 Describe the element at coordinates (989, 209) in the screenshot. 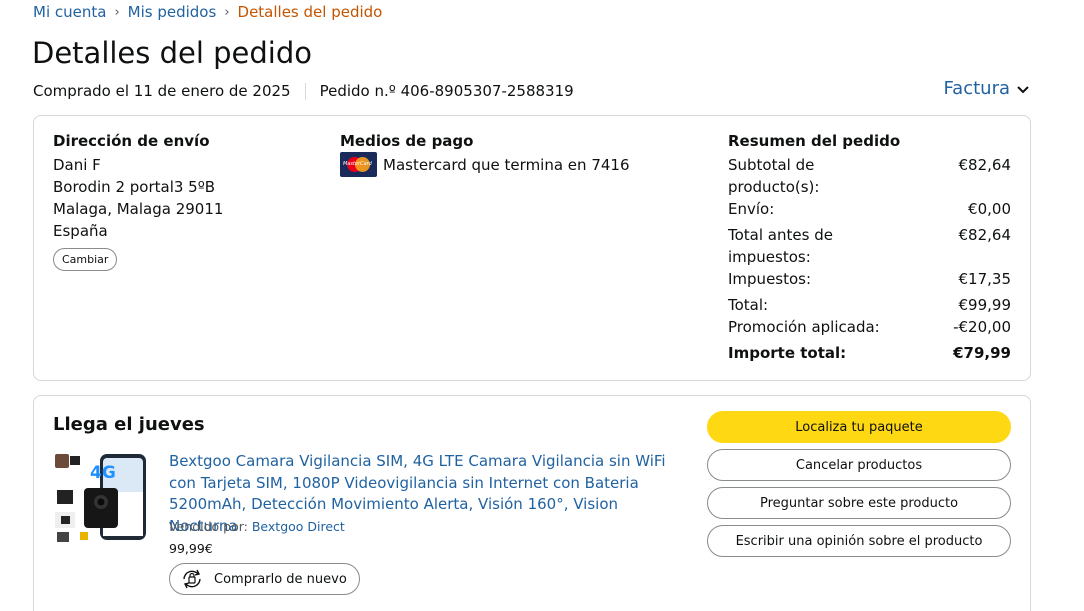

I see `summary-value: €0,00` at that location.